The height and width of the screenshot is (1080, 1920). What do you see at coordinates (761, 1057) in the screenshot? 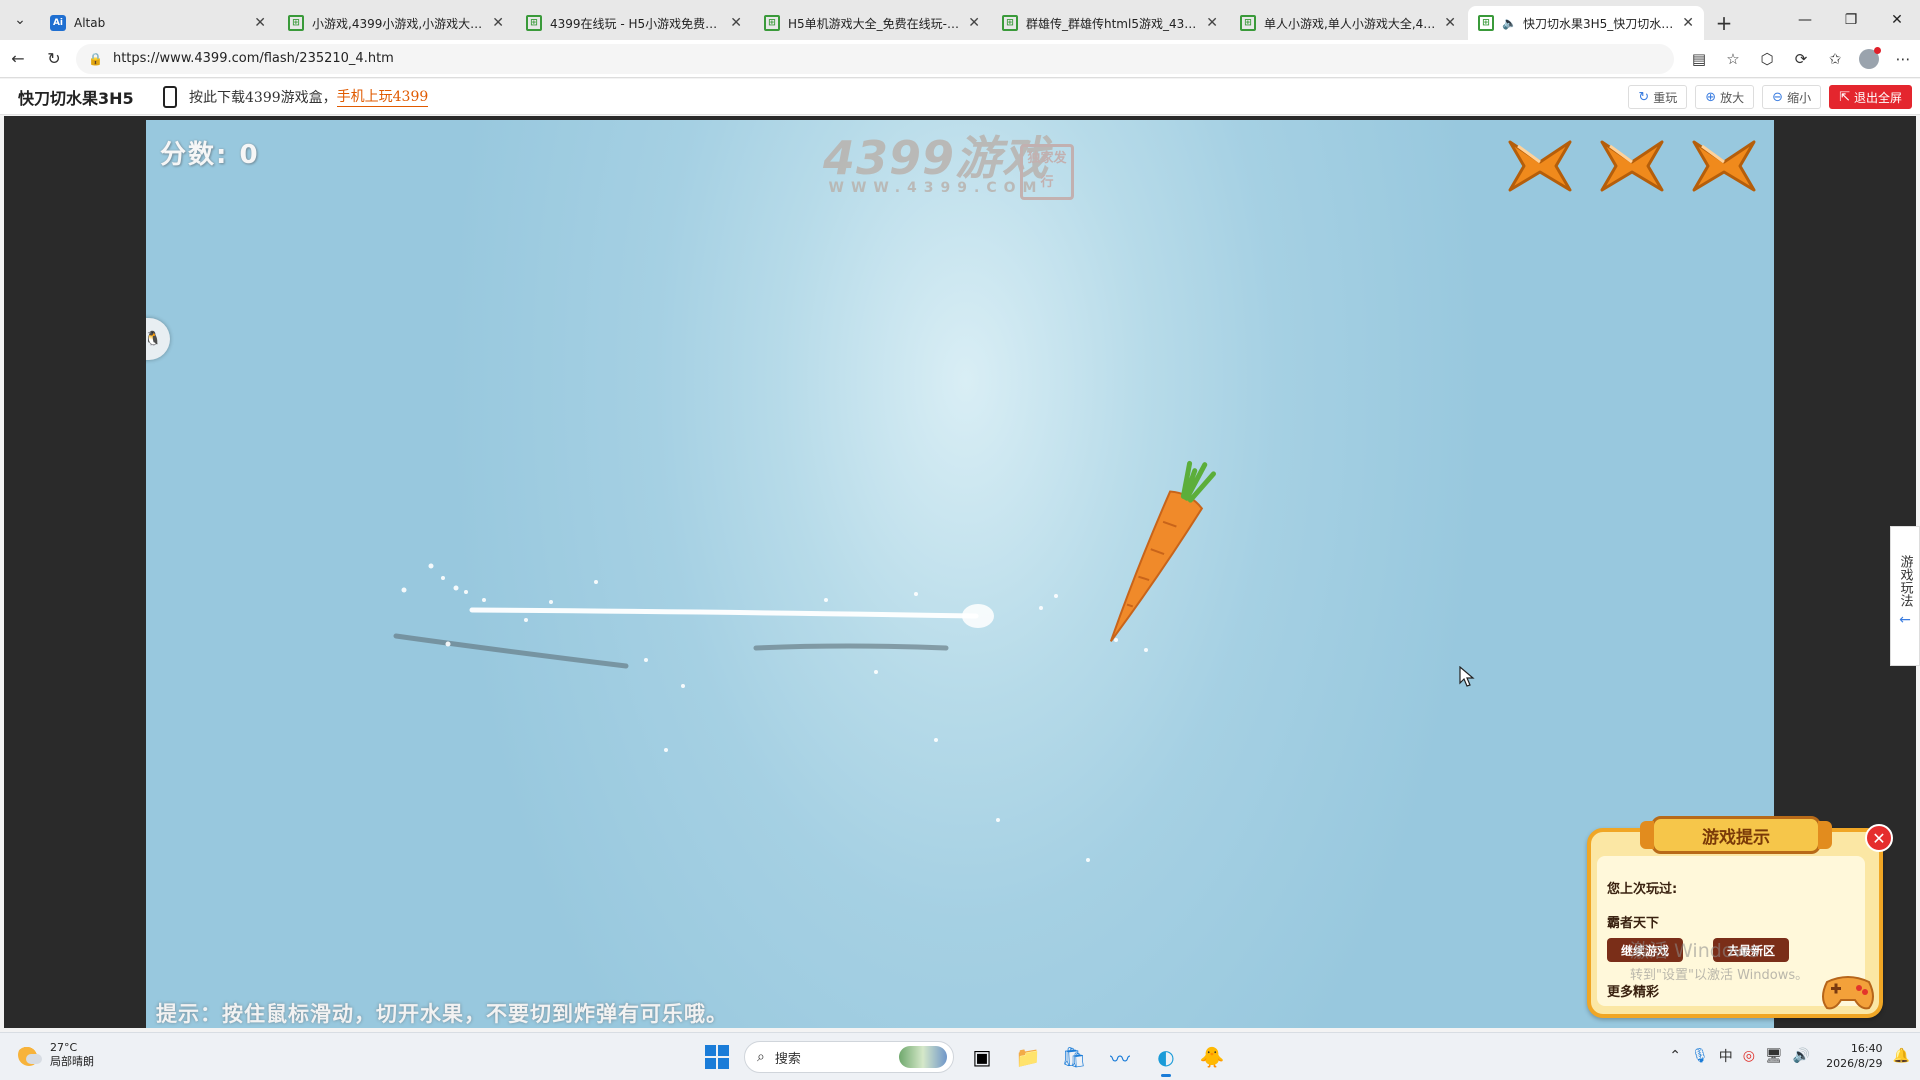
I see `search-icon: ⌕` at bounding box center [761, 1057].